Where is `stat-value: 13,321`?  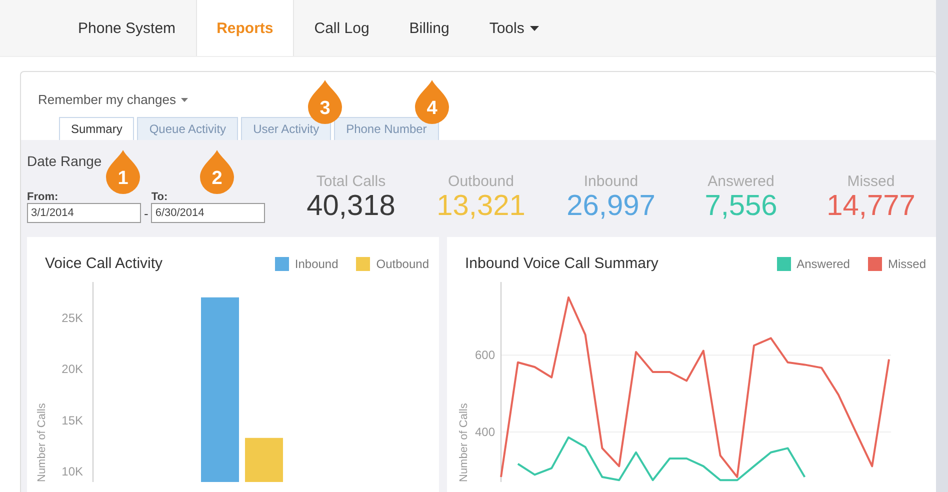
stat-value: 13,321 is located at coordinates (481, 206).